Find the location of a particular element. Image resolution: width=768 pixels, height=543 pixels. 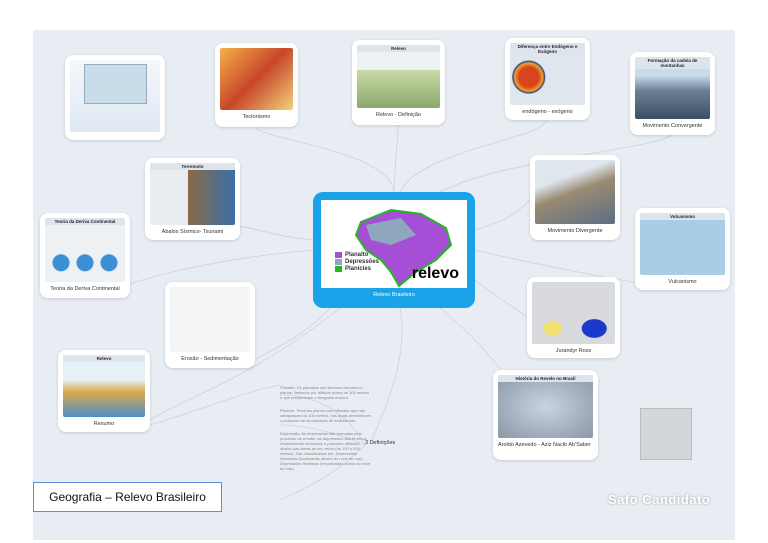

world-map-image is located at coordinates (115, 96).